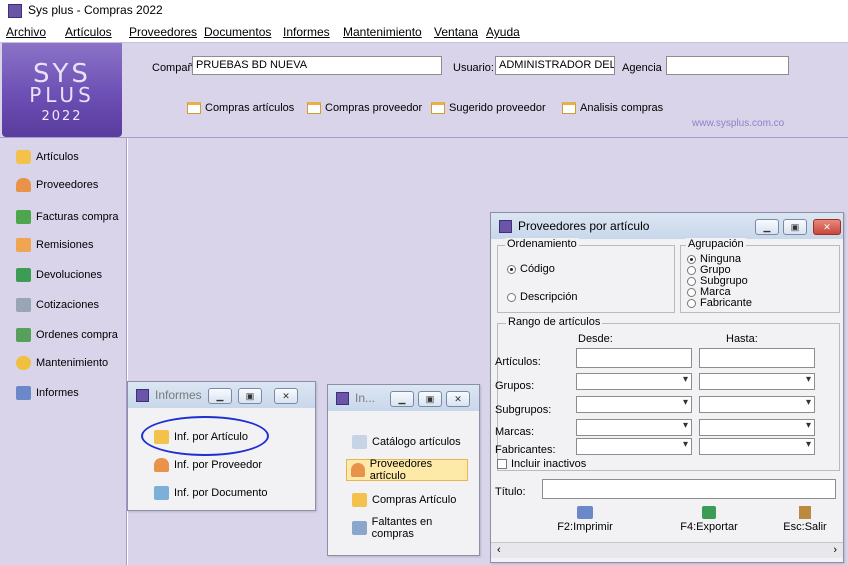  What do you see at coordinates (709, 519) in the screenshot?
I see `exportar-button: F4:Exportar` at bounding box center [709, 519].